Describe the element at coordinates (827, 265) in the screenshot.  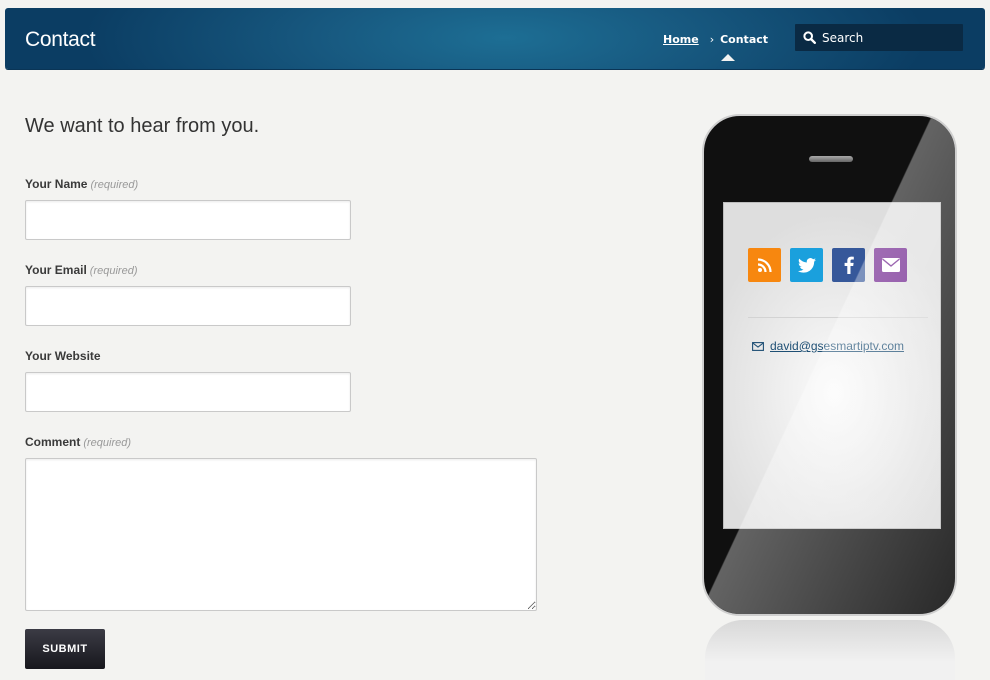
I see `social-icons` at that location.